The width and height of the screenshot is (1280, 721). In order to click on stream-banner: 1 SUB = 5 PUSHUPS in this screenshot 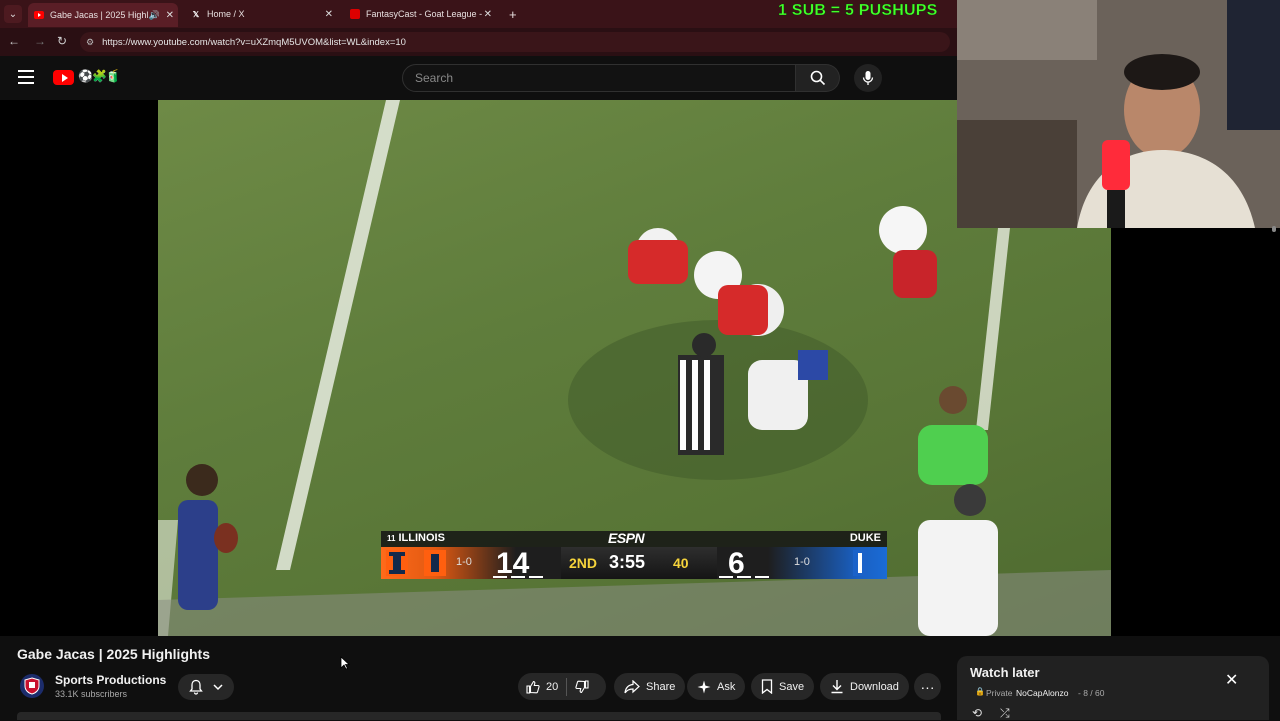, I will do `click(858, 10)`.